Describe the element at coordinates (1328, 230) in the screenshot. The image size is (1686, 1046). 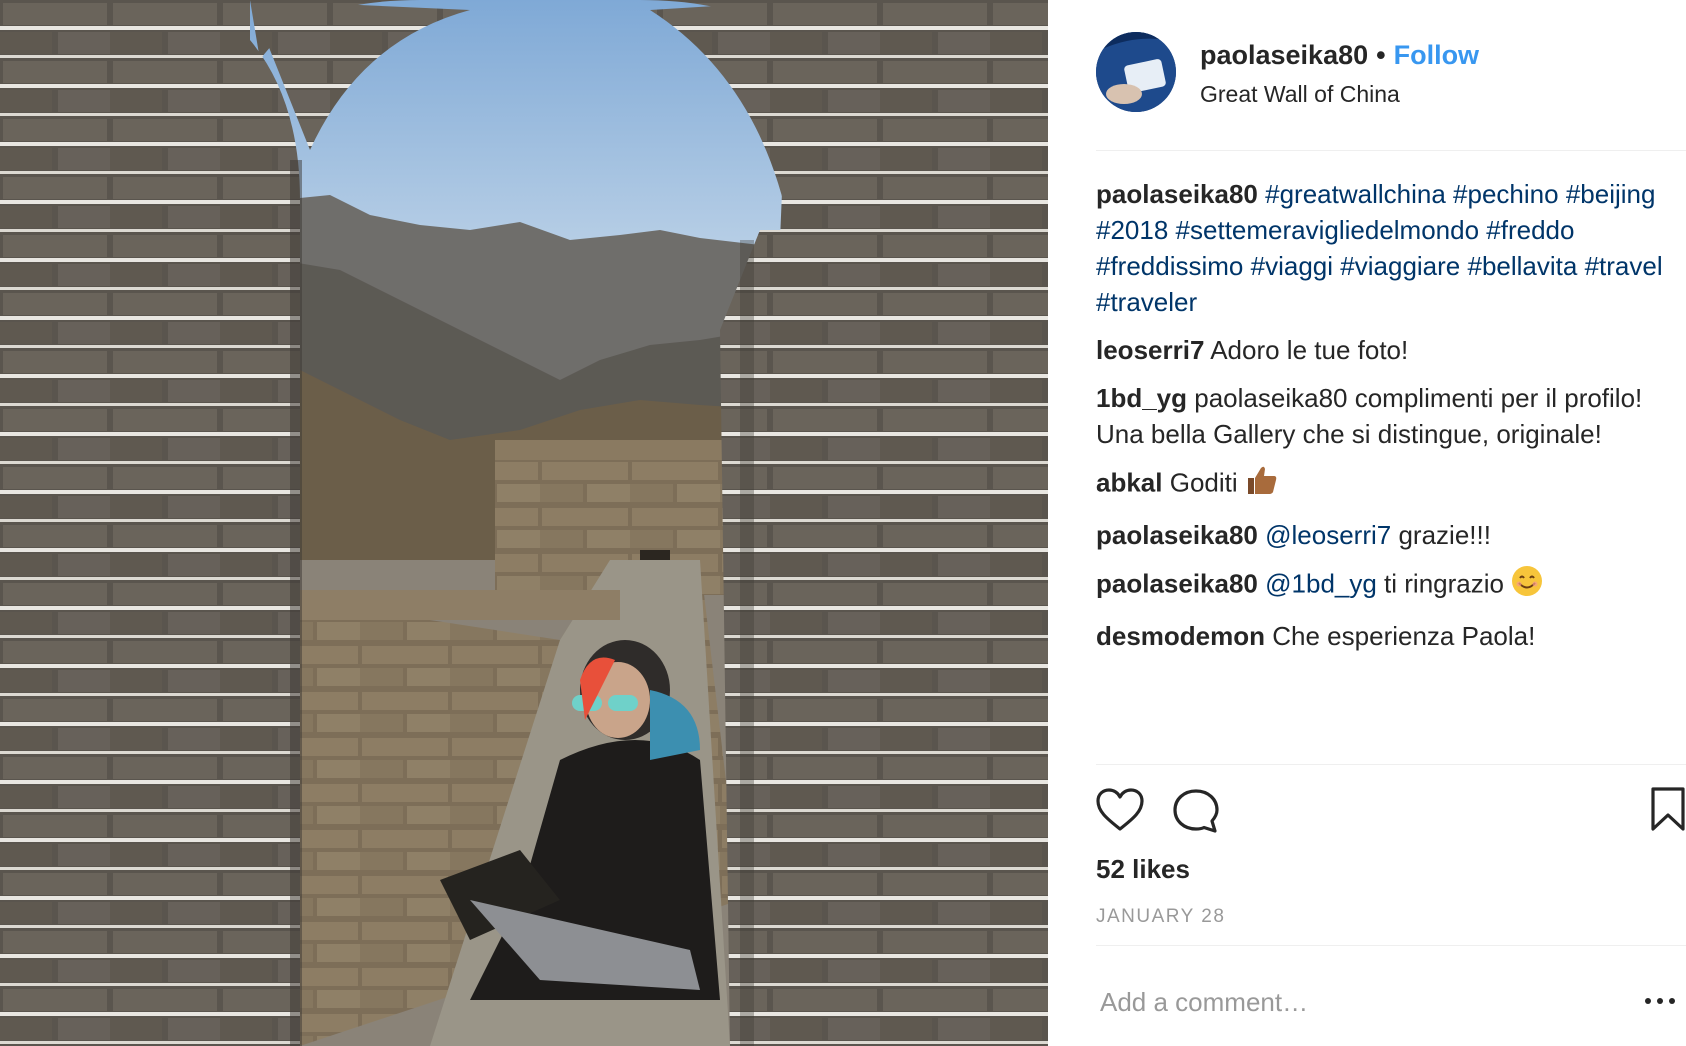
I see `hashtag-link: #settemeravigliedelmondo` at that location.